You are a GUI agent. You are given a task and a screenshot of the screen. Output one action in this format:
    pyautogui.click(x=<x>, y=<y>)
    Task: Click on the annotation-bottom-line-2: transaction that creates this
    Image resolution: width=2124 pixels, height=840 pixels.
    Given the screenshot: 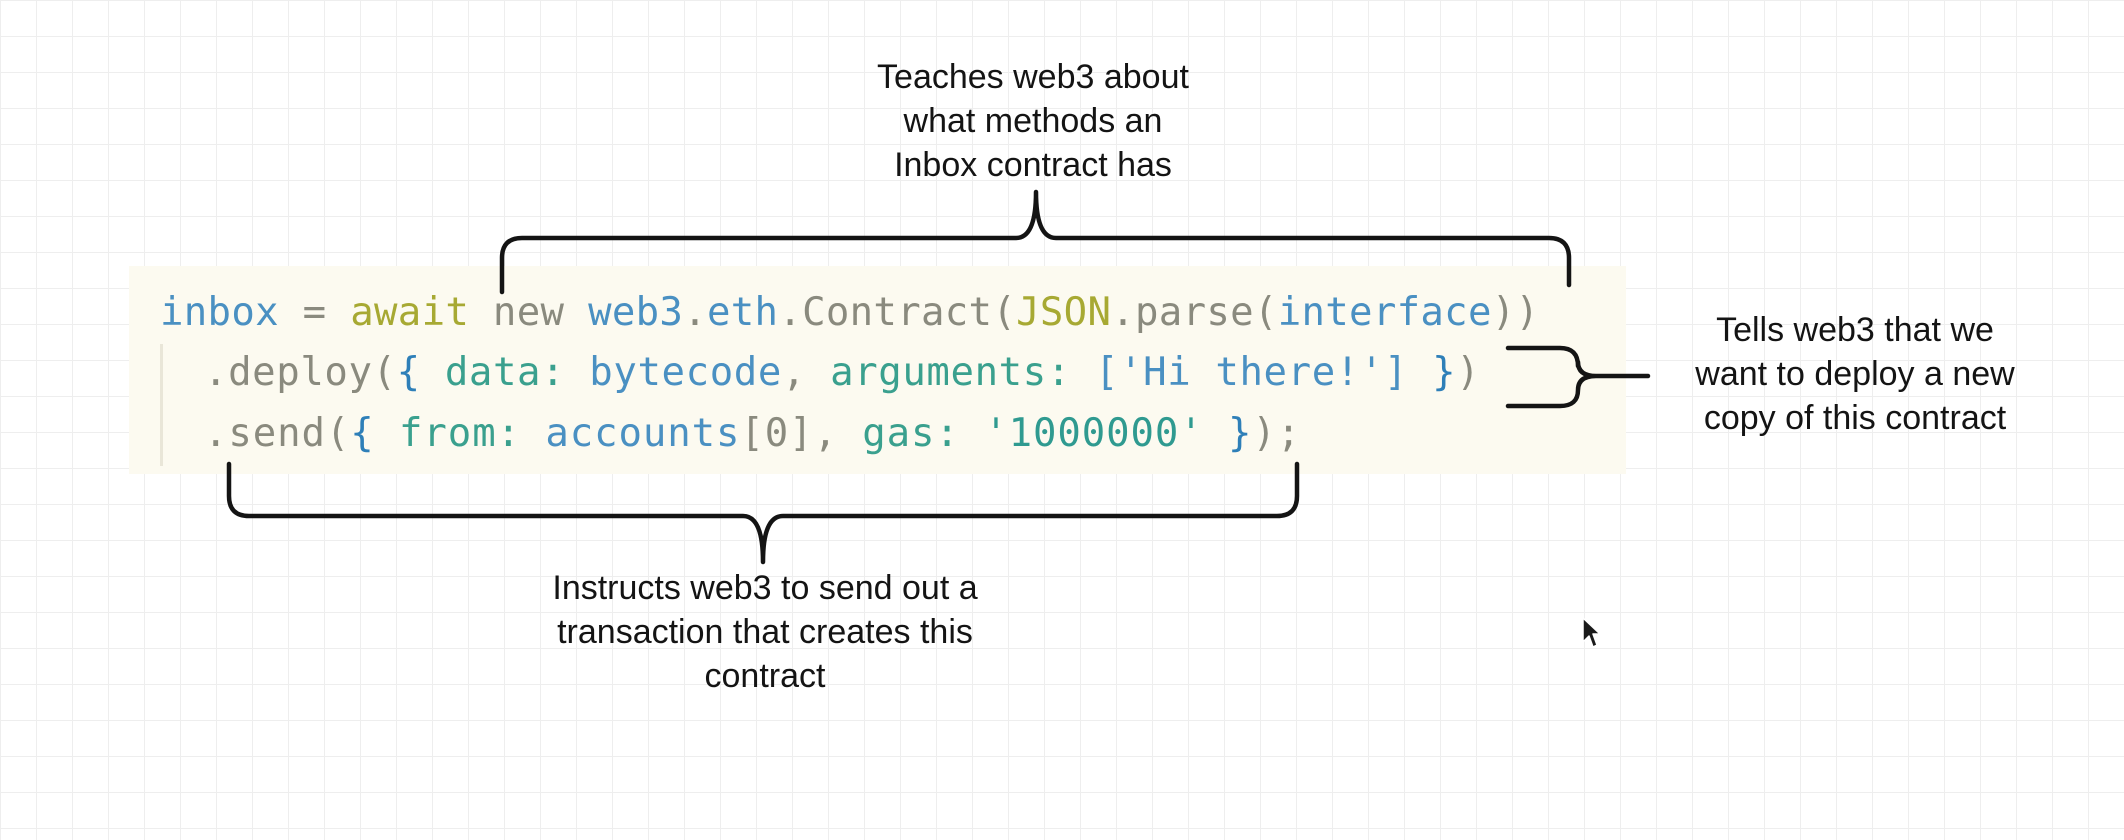 What is the action you would take?
    pyautogui.click(x=765, y=632)
    